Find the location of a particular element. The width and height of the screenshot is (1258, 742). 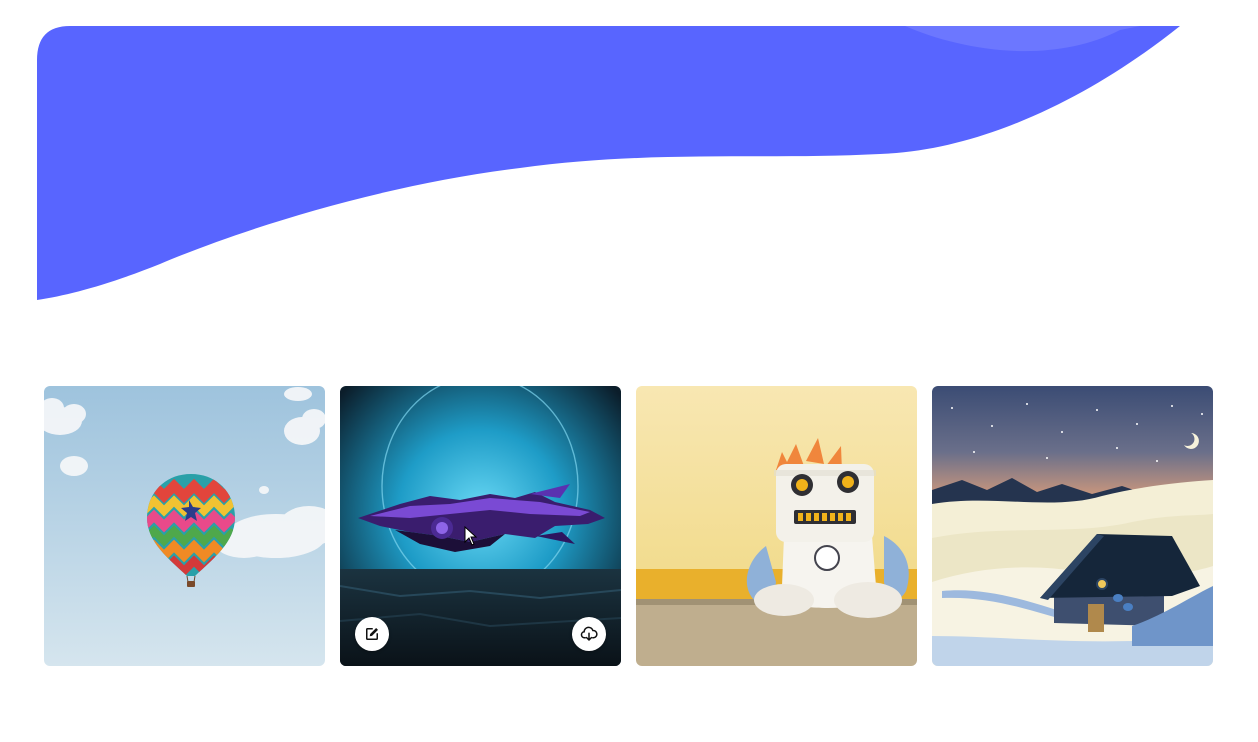

cloud-download-icon is located at coordinates (589, 633).